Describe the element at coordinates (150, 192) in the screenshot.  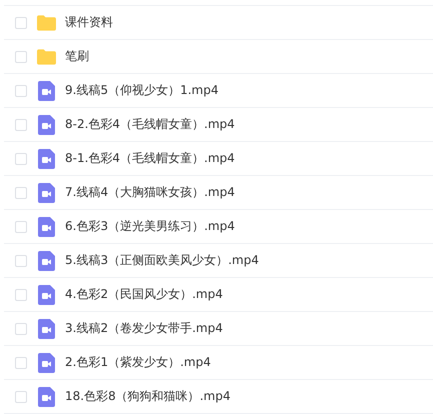
I see `file-name: 7.线稿4（大胸猫咪女孩）.mp4` at that location.